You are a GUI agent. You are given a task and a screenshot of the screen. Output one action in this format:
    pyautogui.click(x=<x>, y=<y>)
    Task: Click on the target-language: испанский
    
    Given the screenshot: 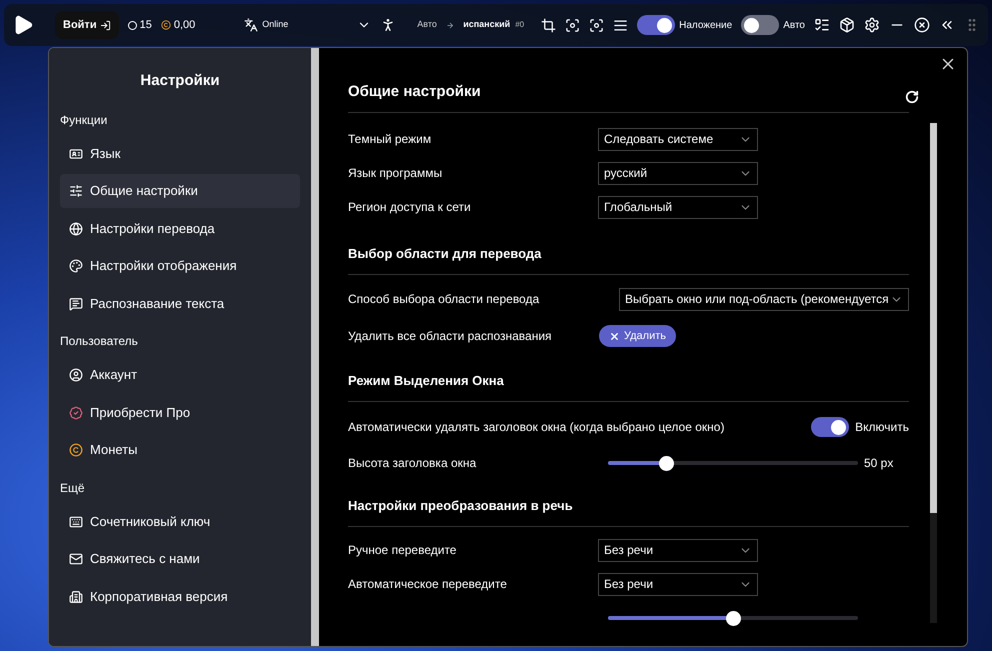 What is the action you would take?
    pyautogui.click(x=486, y=25)
    